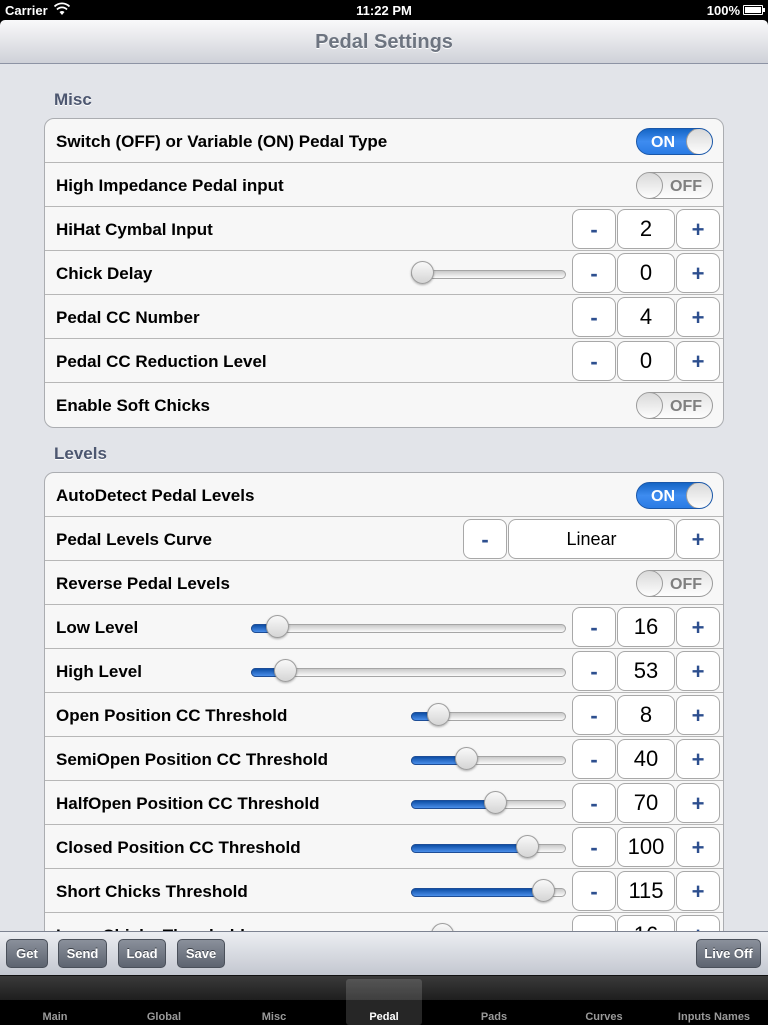 The width and height of the screenshot is (768, 1025). What do you see at coordinates (99, 671) in the screenshot?
I see `setting-label: High Level` at bounding box center [99, 671].